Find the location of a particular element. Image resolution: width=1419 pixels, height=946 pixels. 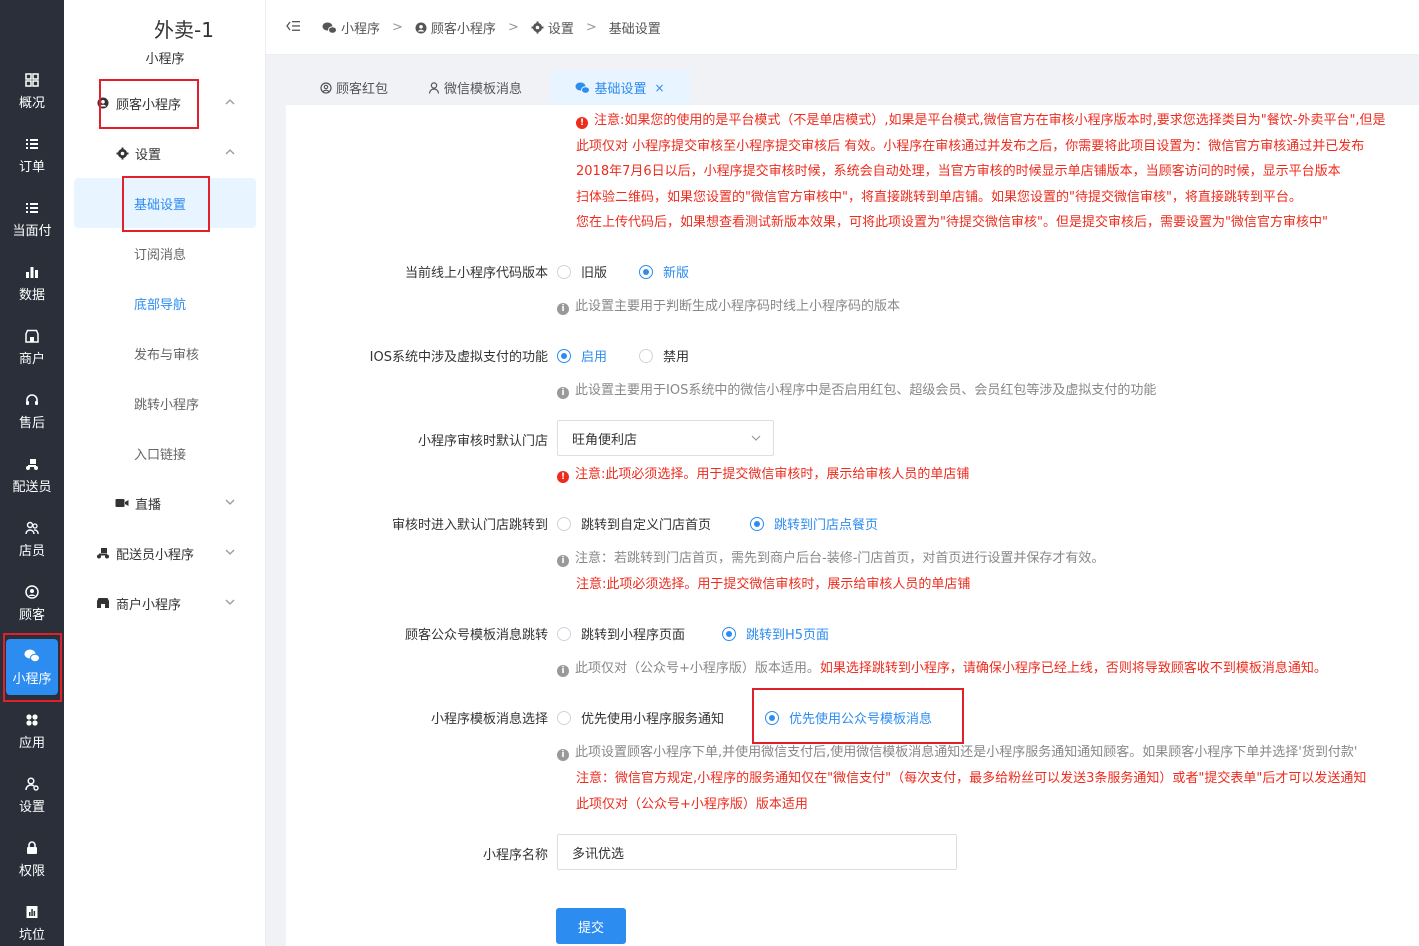

rail-item-label: 售后 is located at coordinates (31, 423).